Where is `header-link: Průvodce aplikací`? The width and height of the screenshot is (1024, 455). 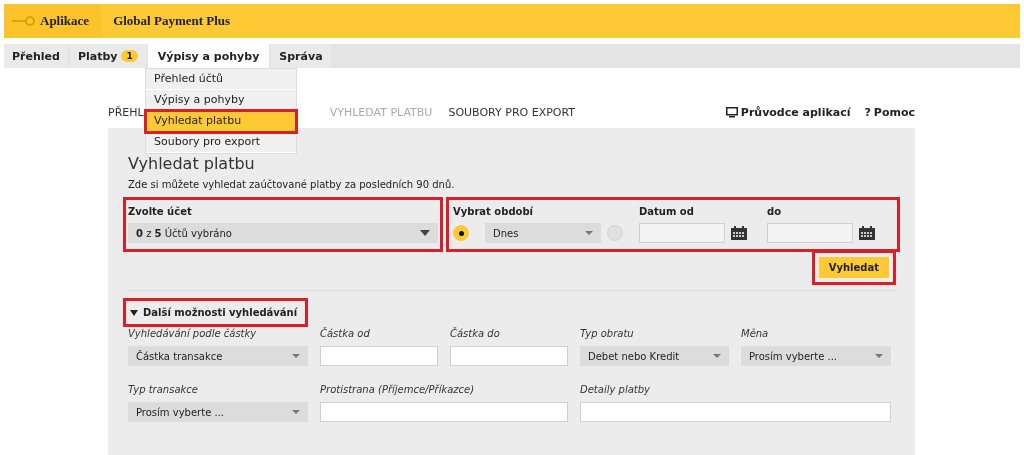
header-link: Průvodce aplikací is located at coordinates (788, 112).